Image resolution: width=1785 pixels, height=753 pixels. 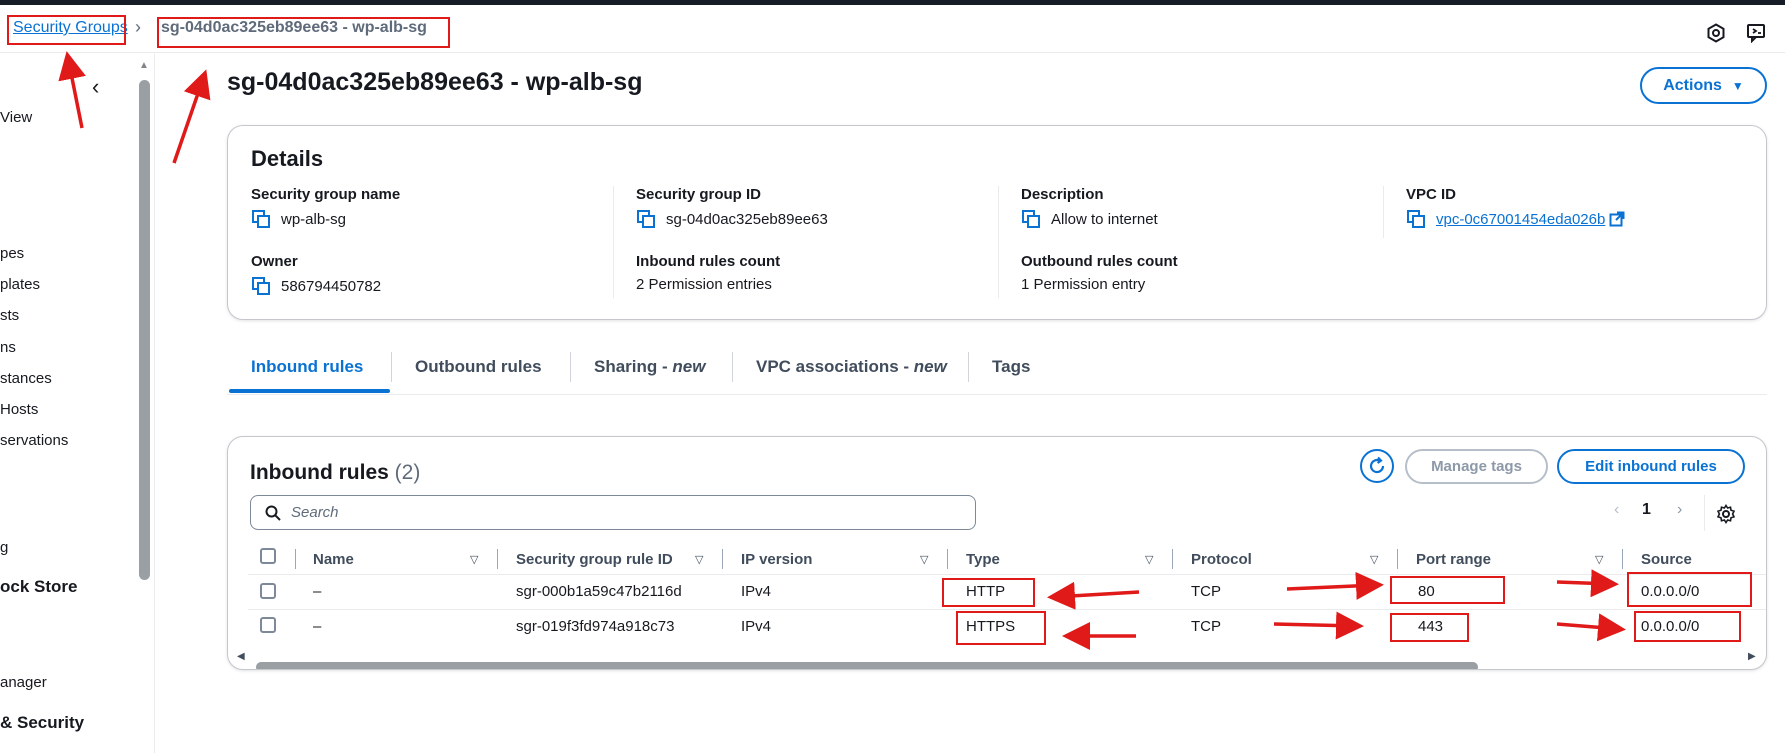 I want to click on cell-rule-id: sgr-019f3fd974a918c73, so click(x=595, y=626).